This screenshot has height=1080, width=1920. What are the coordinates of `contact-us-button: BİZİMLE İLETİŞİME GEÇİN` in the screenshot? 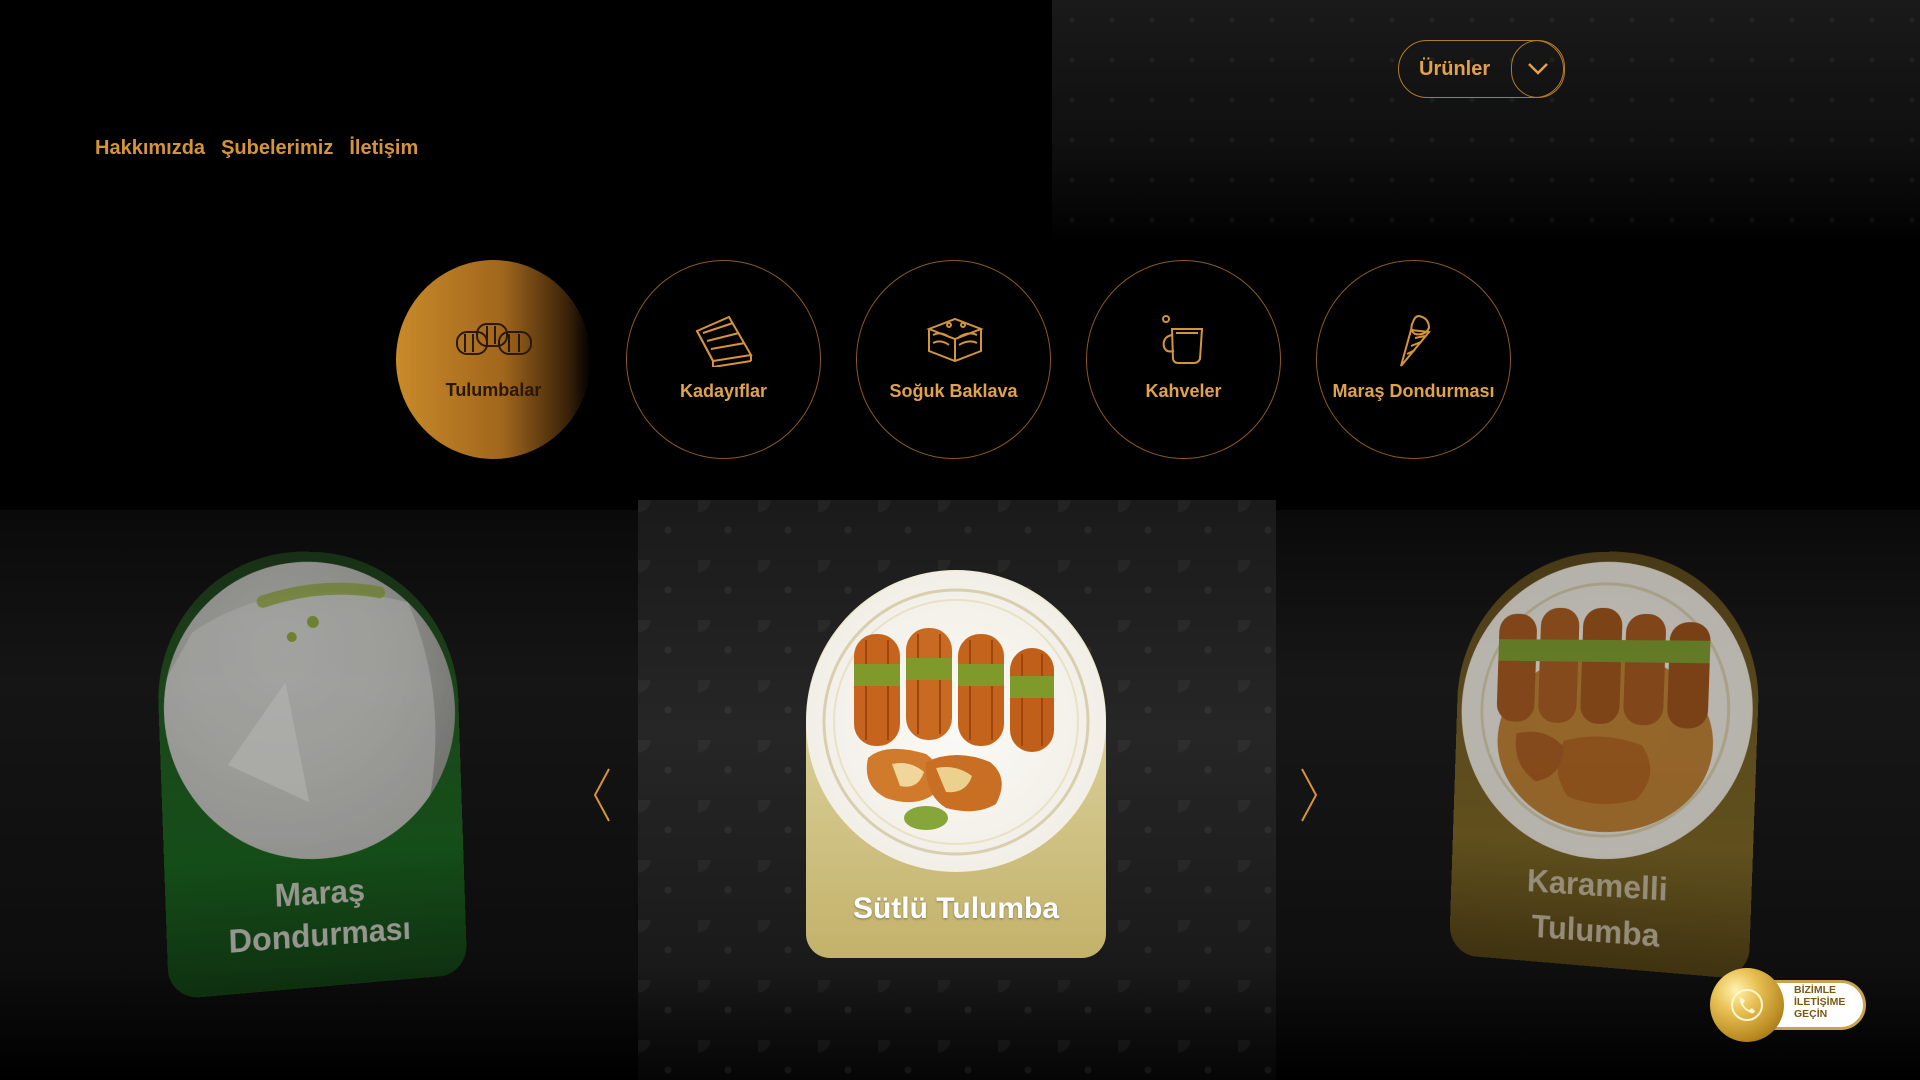 It's located at (1788, 1005).